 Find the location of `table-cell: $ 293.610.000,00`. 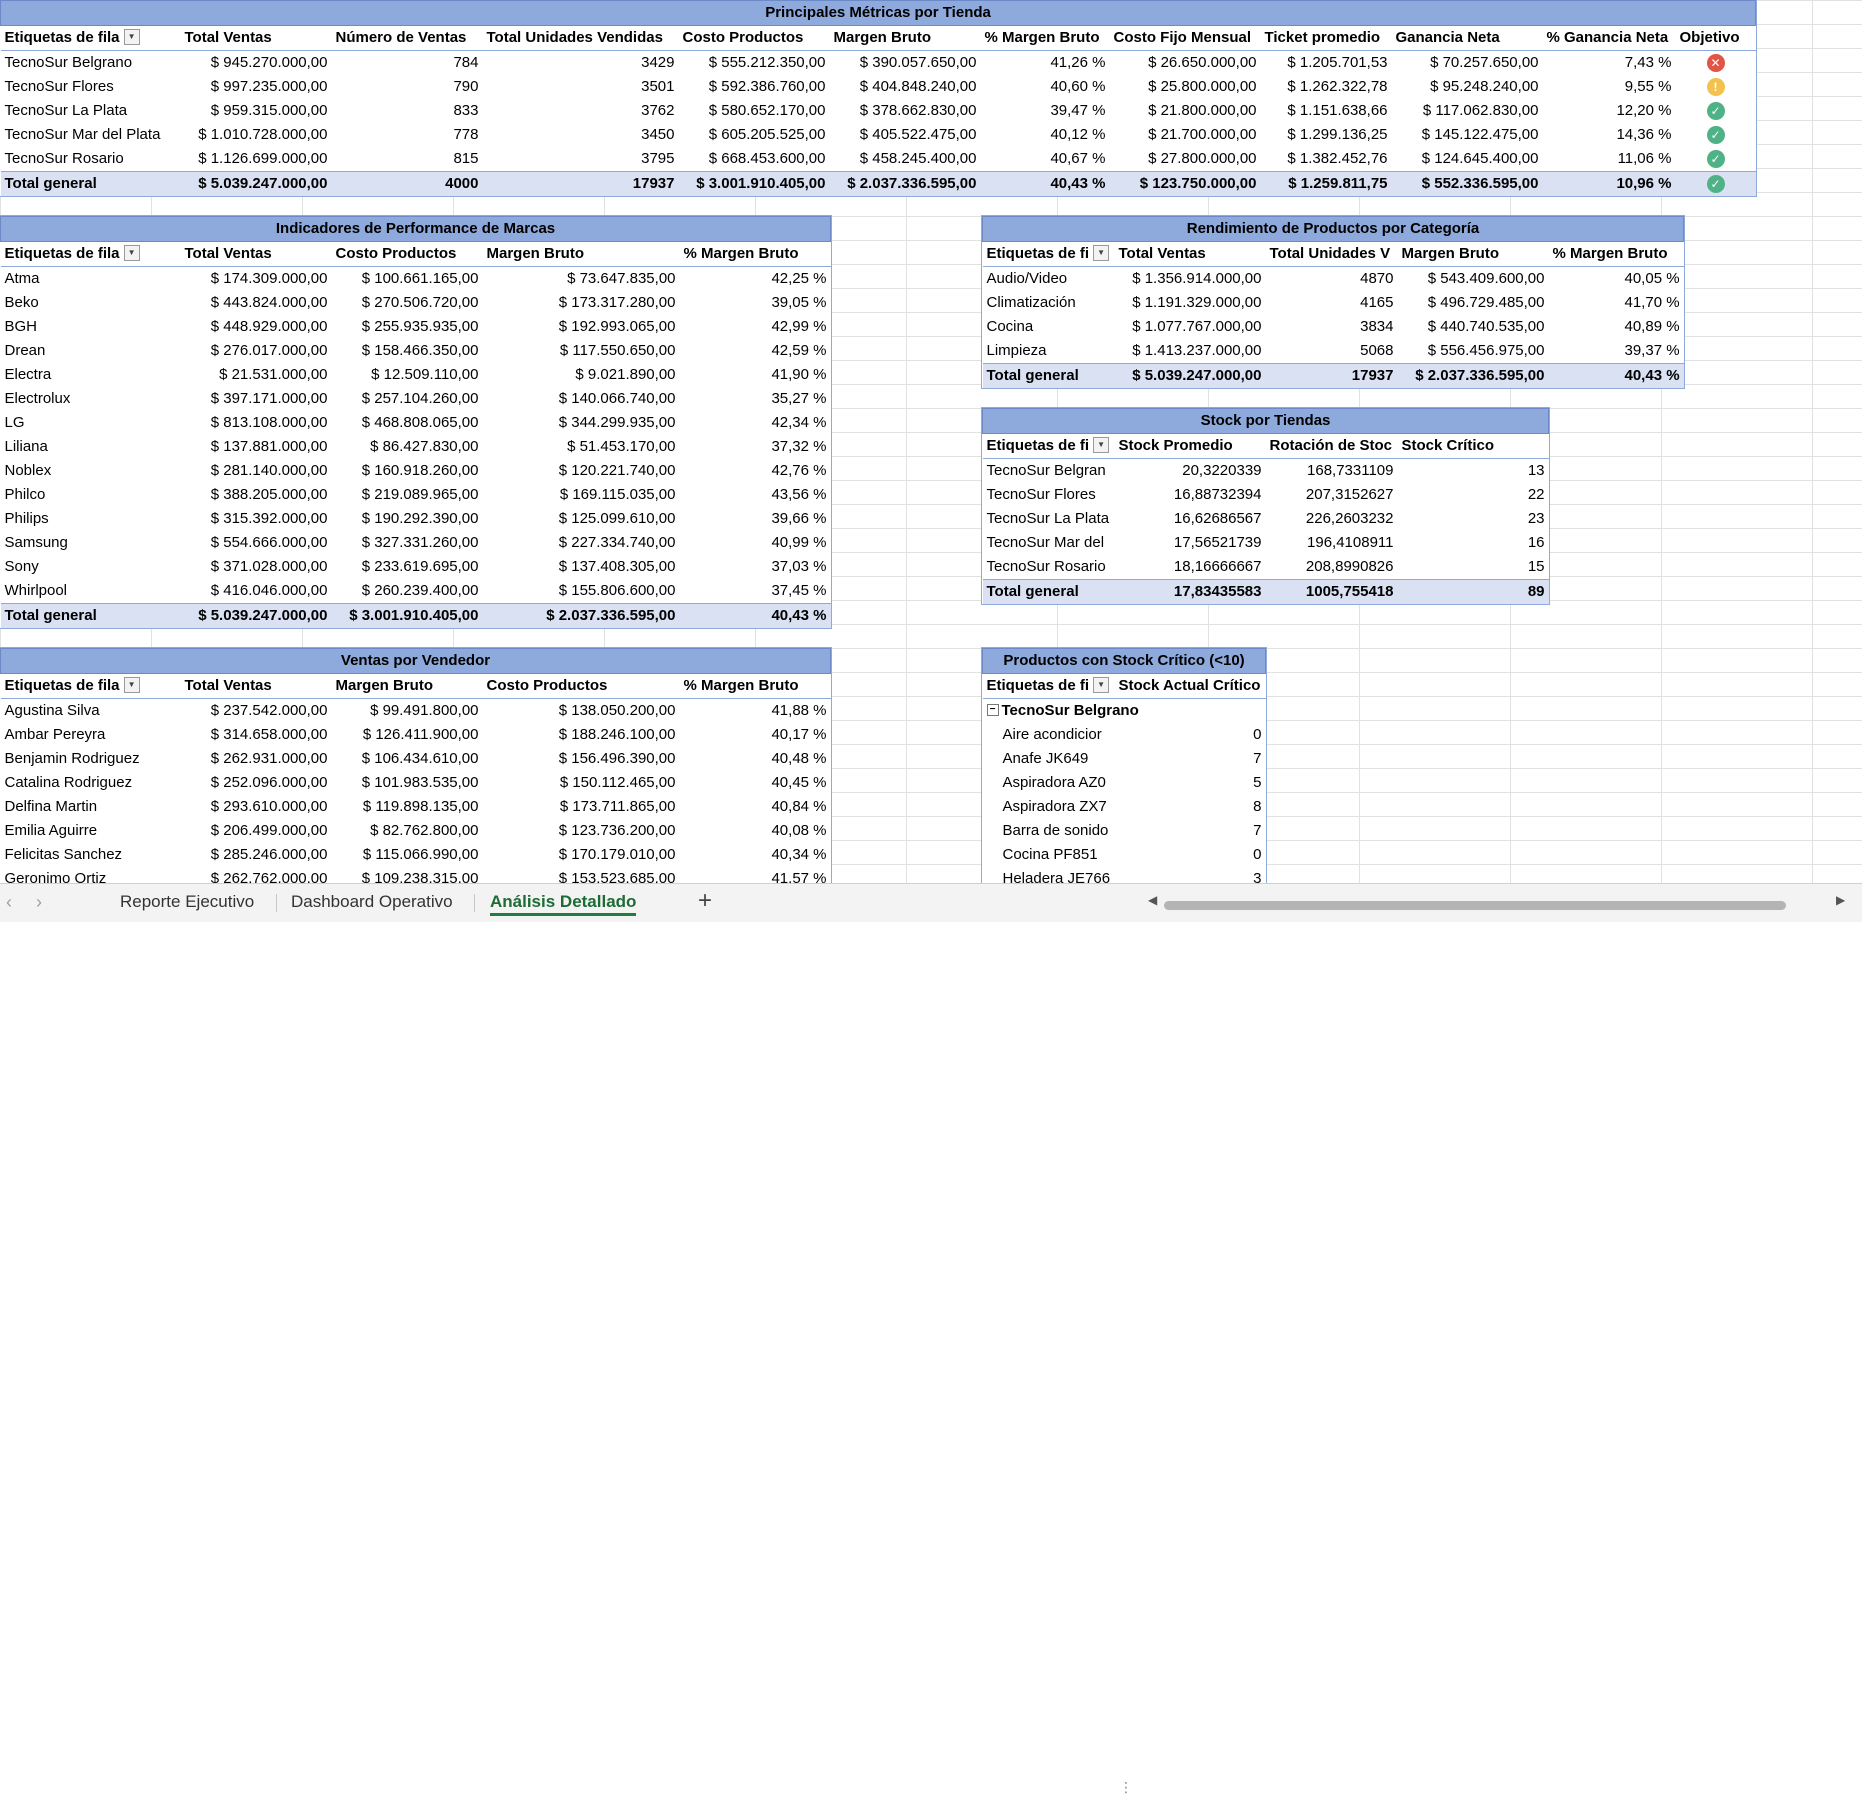

table-cell: $ 293.610.000,00 is located at coordinates (256, 807).